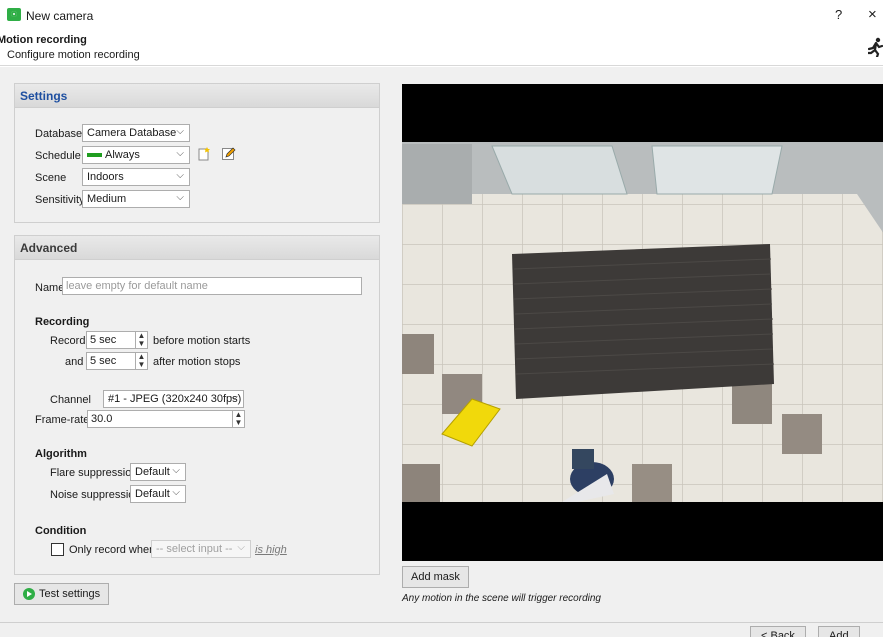  I want to click on sensitivity-value: Medium, so click(107, 199).